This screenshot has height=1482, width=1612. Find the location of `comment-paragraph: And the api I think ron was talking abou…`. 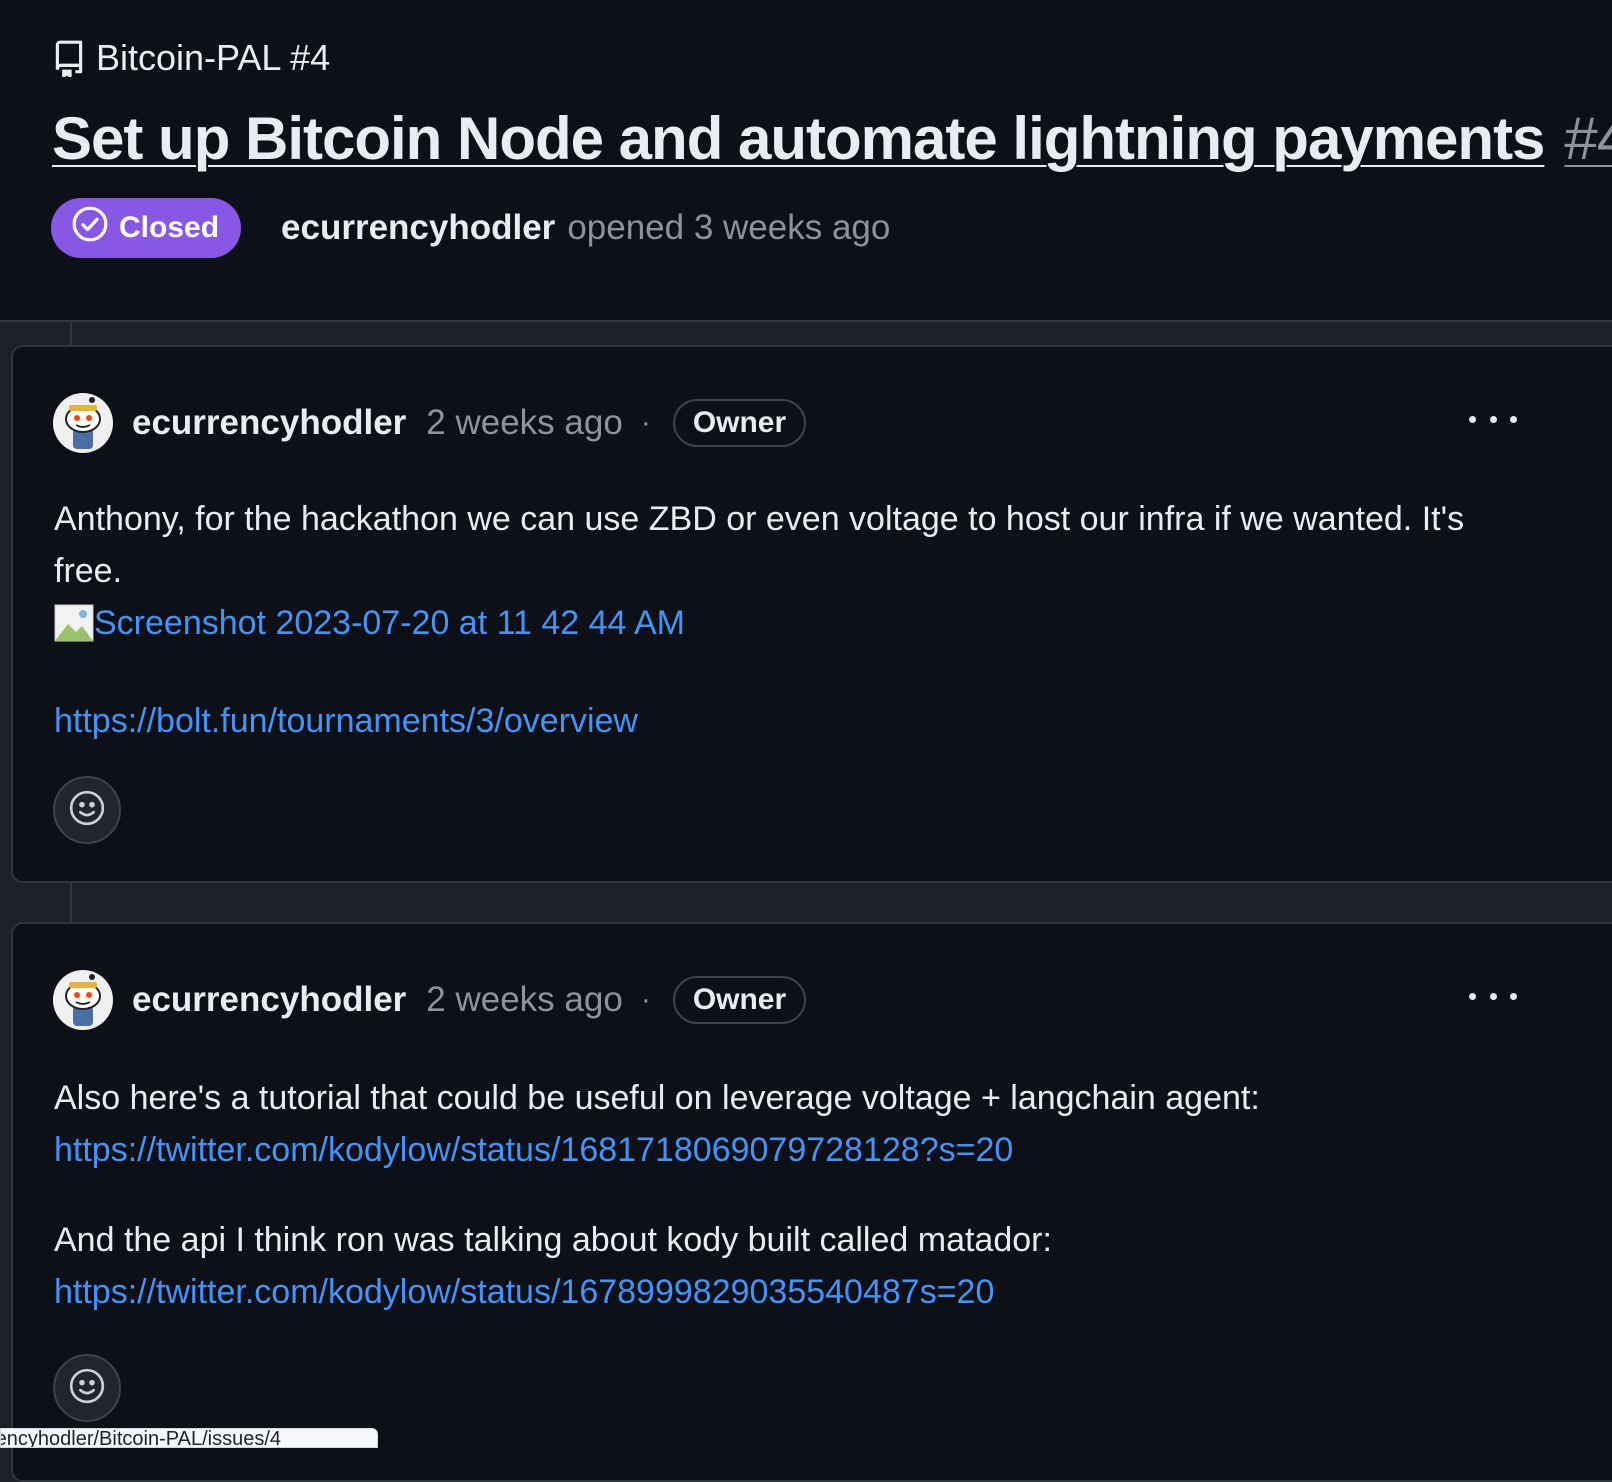

comment-paragraph: And the api I think ron was talking abou… is located at coordinates (553, 1240).